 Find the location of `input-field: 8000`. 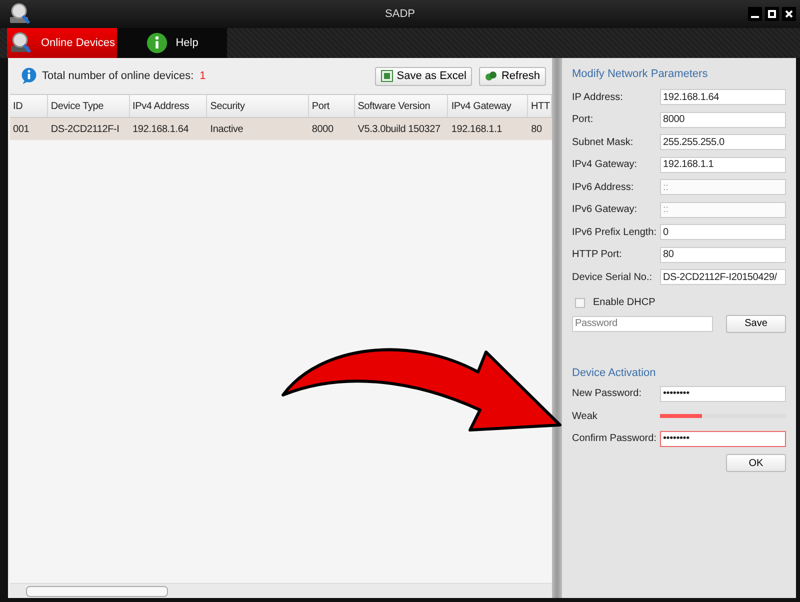

input-field: 8000 is located at coordinates (723, 120).